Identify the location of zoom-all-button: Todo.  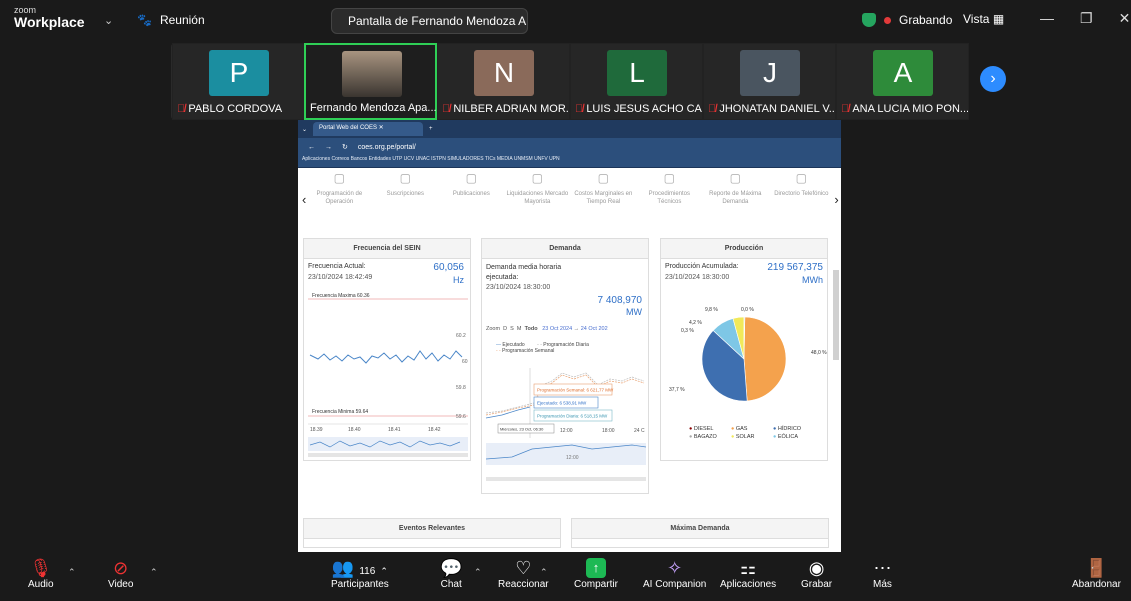
(531, 329).